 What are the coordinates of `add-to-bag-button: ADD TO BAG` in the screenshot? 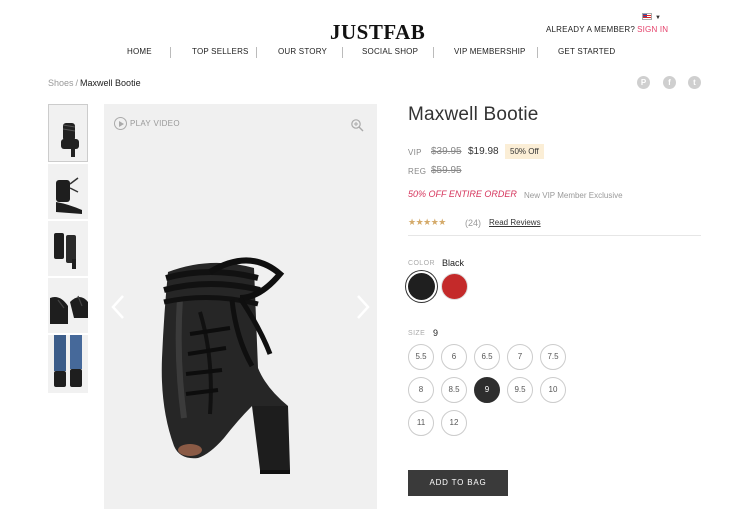 It's located at (458, 483).